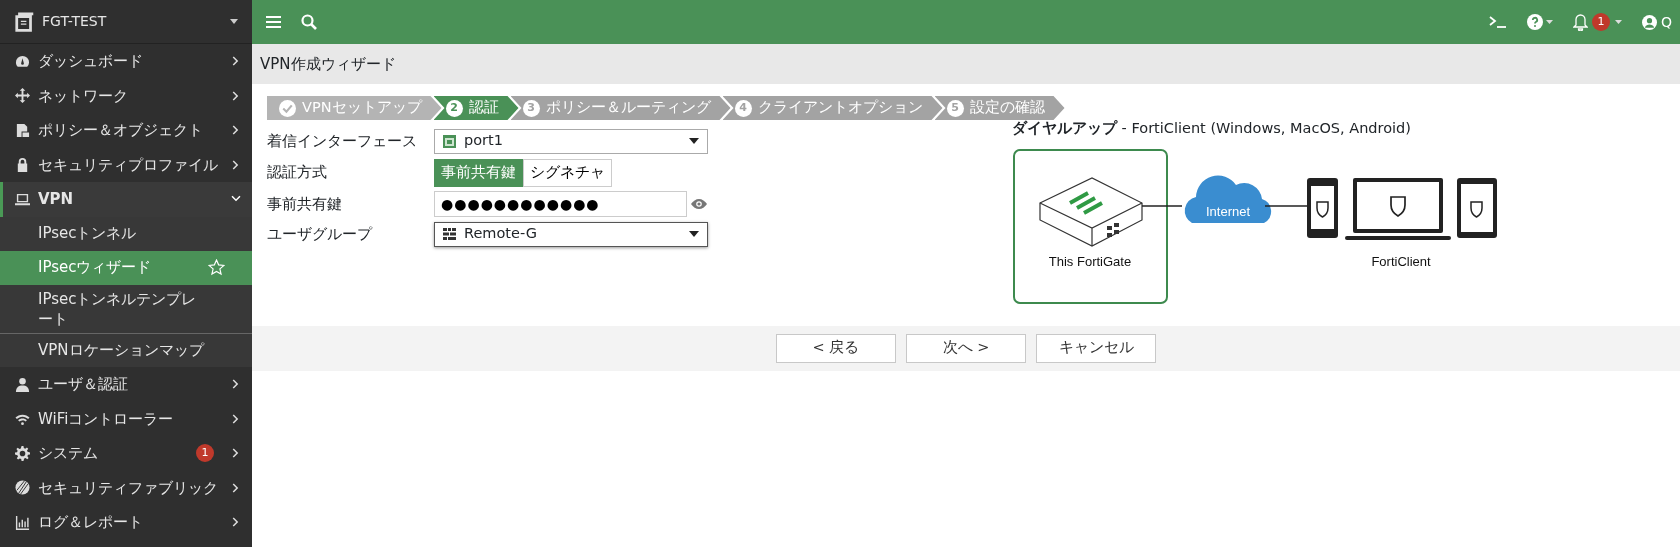  What do you see at coordinates (126, 130) in the screenshot?
I see `sidebar-item: ポリシー＆オブジェクト` at bounding box center [126, 130].